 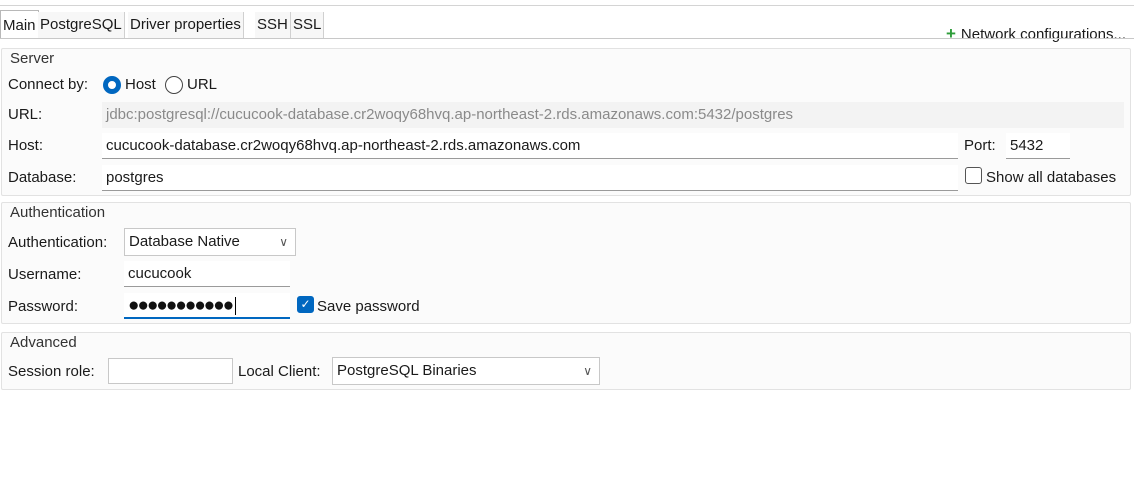 I want to click on host-label: Host:, so click(x=26, y=145).